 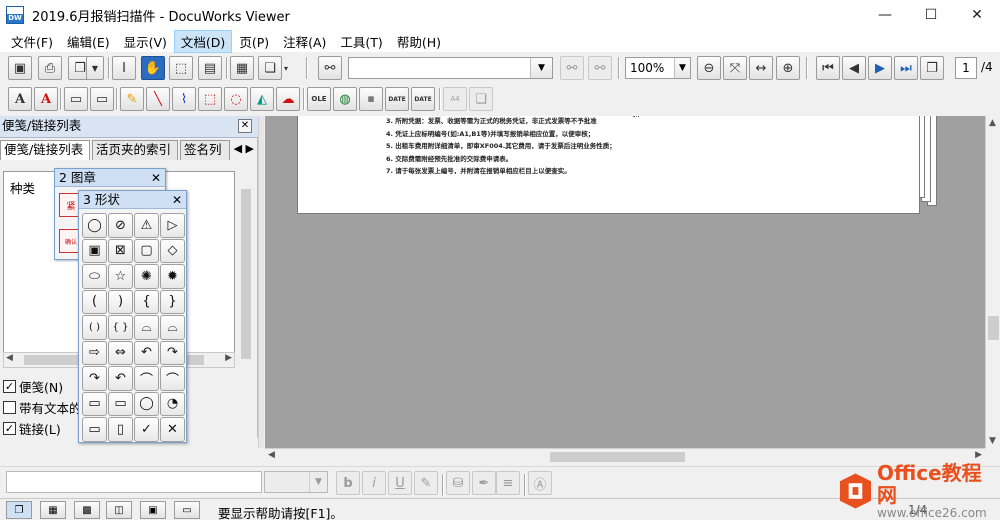 What do you see at coordinates (203, 41) in the screenshot?
I see `menu-document: 文档(D)` at bounding box center [203, 41].